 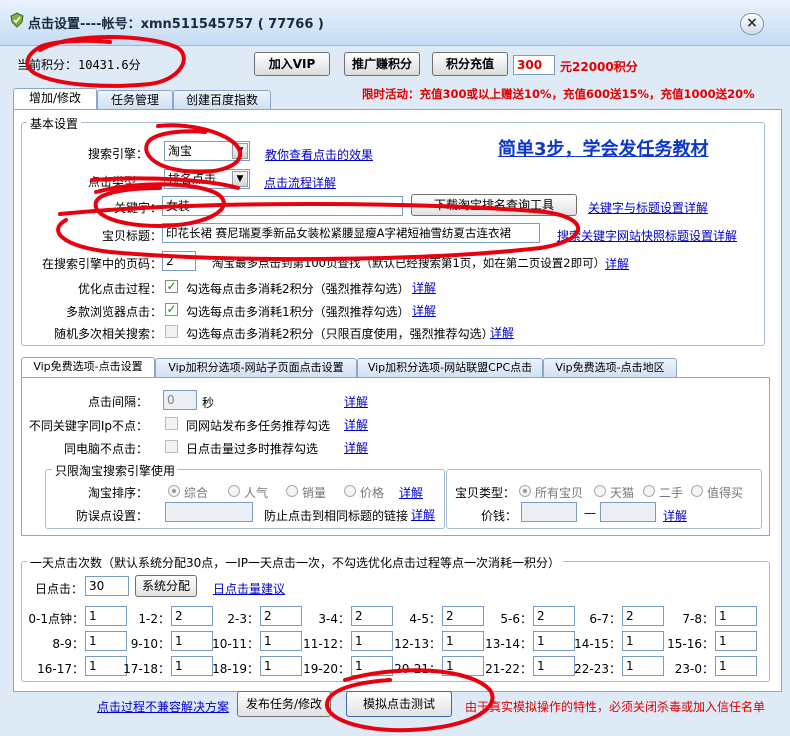 I want to click on multi-browser-checkbox: ✓, so click(x=171, y=309).